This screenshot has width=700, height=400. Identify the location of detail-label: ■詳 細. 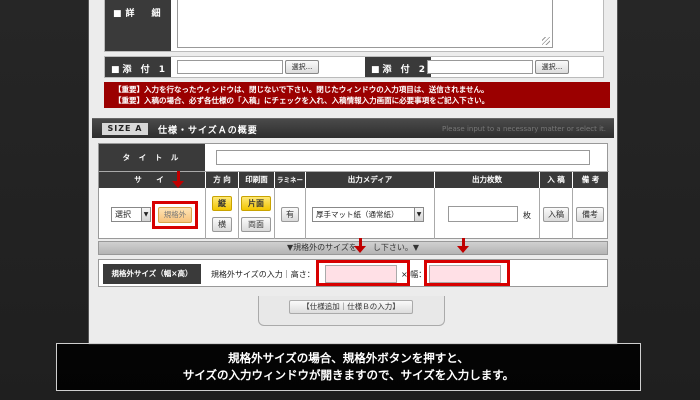
(138, 25).